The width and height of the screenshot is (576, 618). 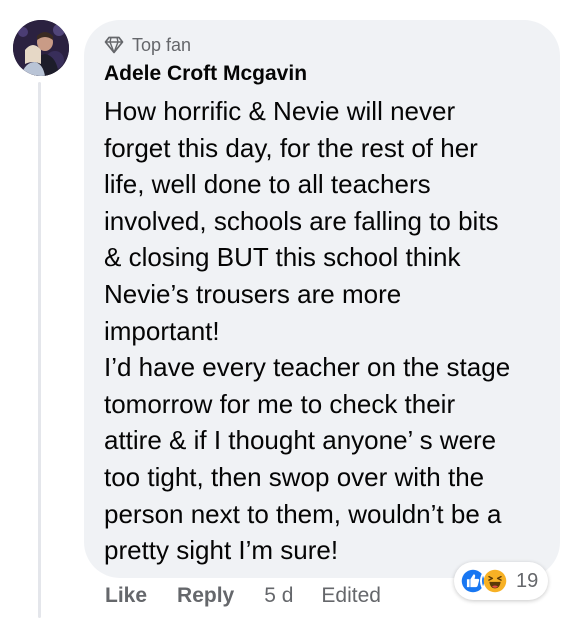 I want to click on badge-label: Top fan, so click(x=162, y=44).